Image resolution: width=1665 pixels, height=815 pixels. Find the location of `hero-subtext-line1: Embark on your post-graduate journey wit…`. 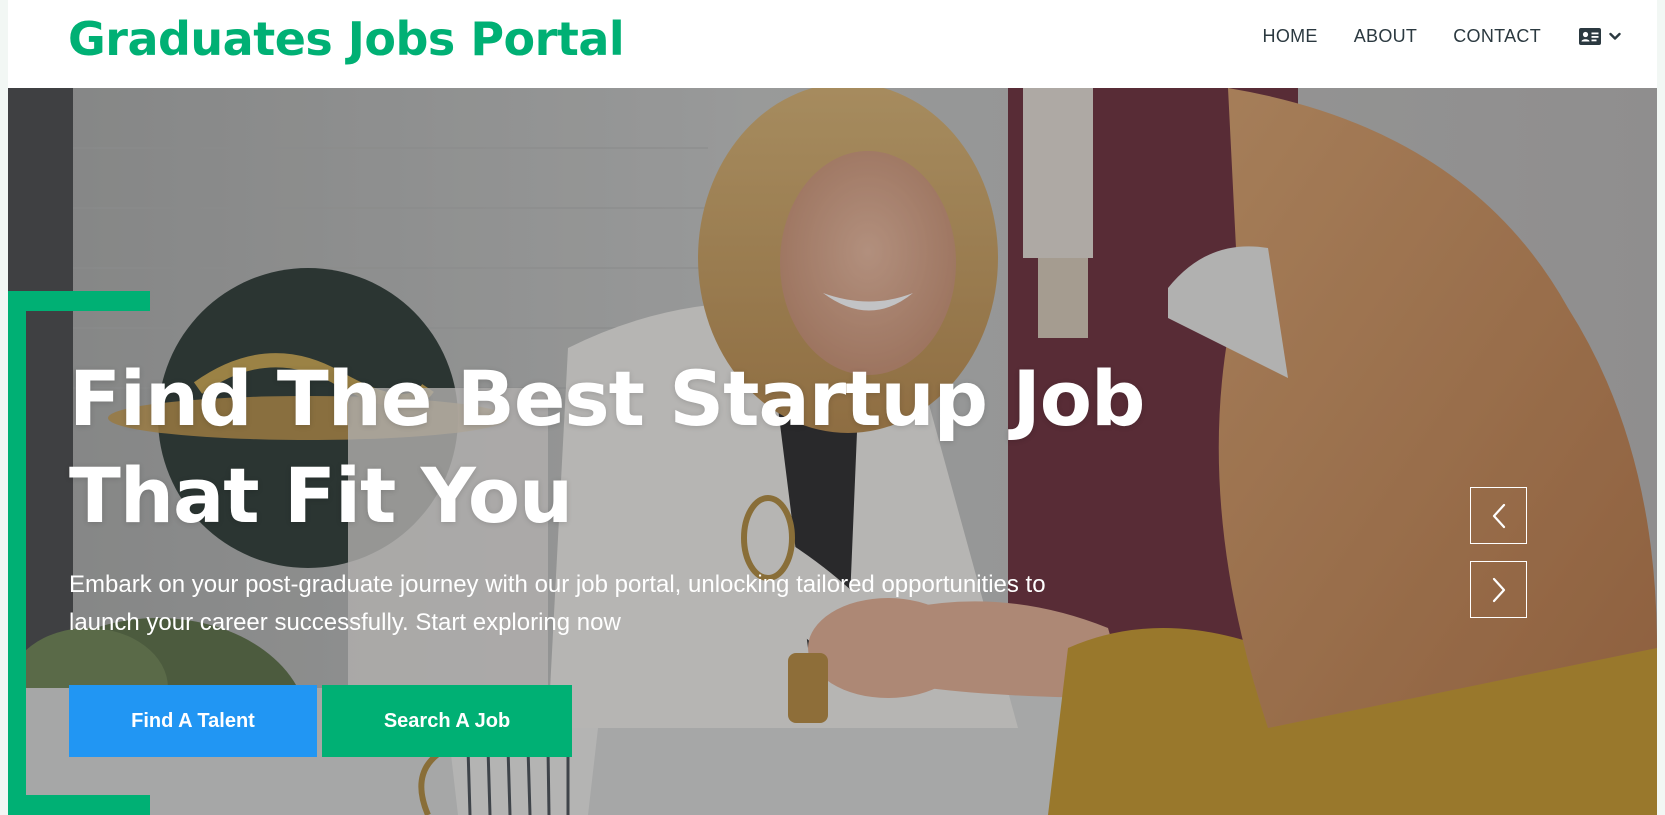

hero-subtext-line1: Embark on your post-graduate journey wit… is located at coordinates (557, 584).